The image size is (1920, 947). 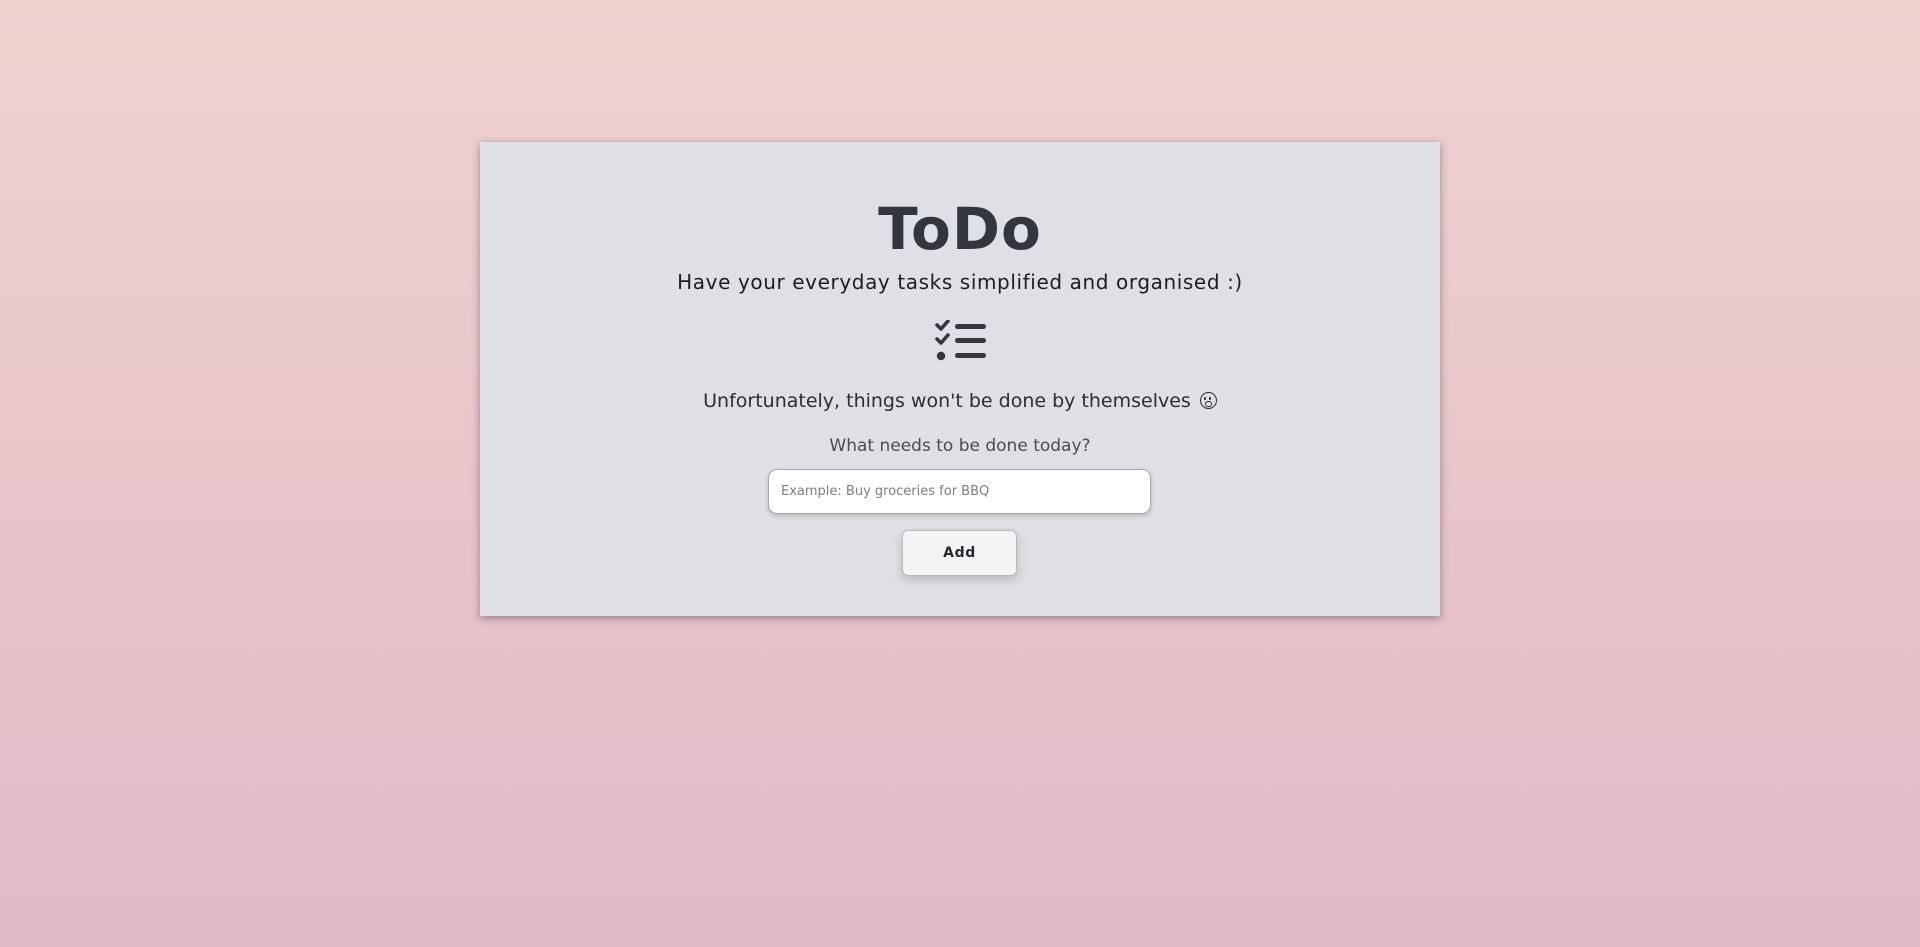 I want to click on task-input, so click(x=959, y=491).